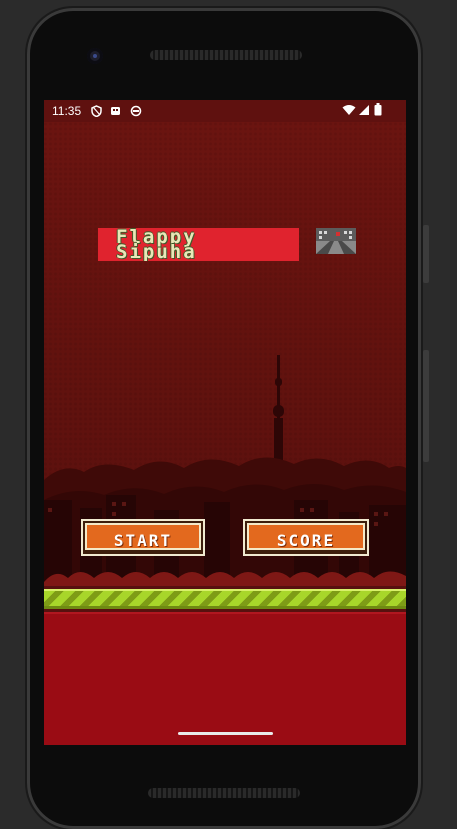 The height and width of the screenshot is (829, 457). Describe the element at coordinates (349, 110) in the screenshot. I see `wifi-icon` at that location.